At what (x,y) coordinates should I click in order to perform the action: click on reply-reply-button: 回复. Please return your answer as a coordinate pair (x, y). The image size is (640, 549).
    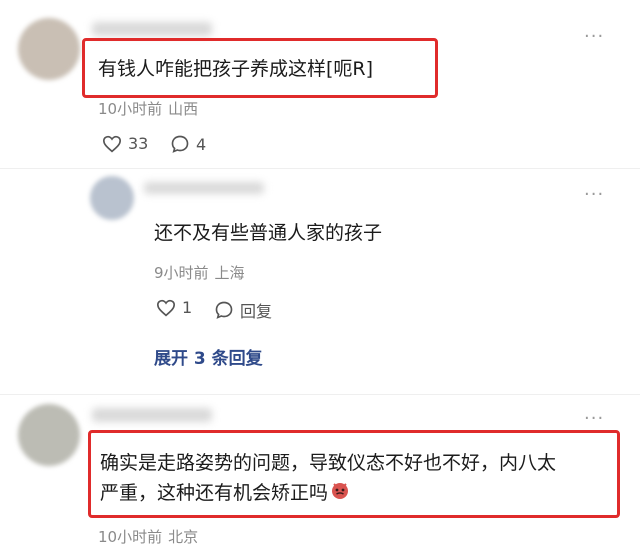
    Looking at the image, I should click on (243, 310).